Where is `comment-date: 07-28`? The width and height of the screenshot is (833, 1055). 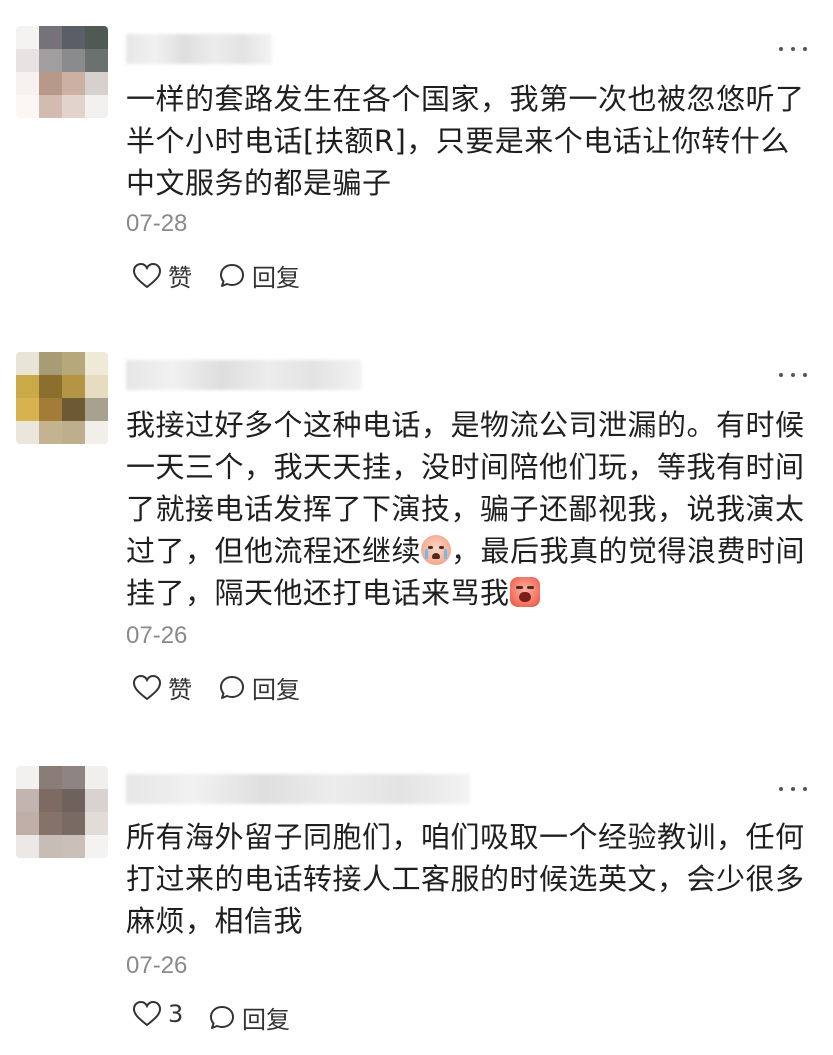 comment-date: 07-28 is located at coordinates (157, 223).